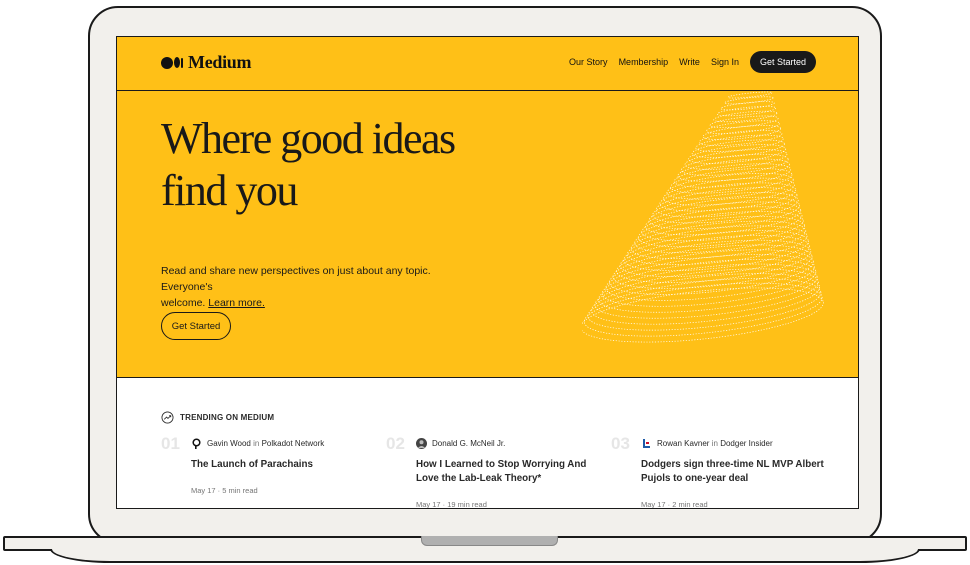 This screenshot has width=970, height=565. I want to click on logo-text: Medium, so click(220, 62).